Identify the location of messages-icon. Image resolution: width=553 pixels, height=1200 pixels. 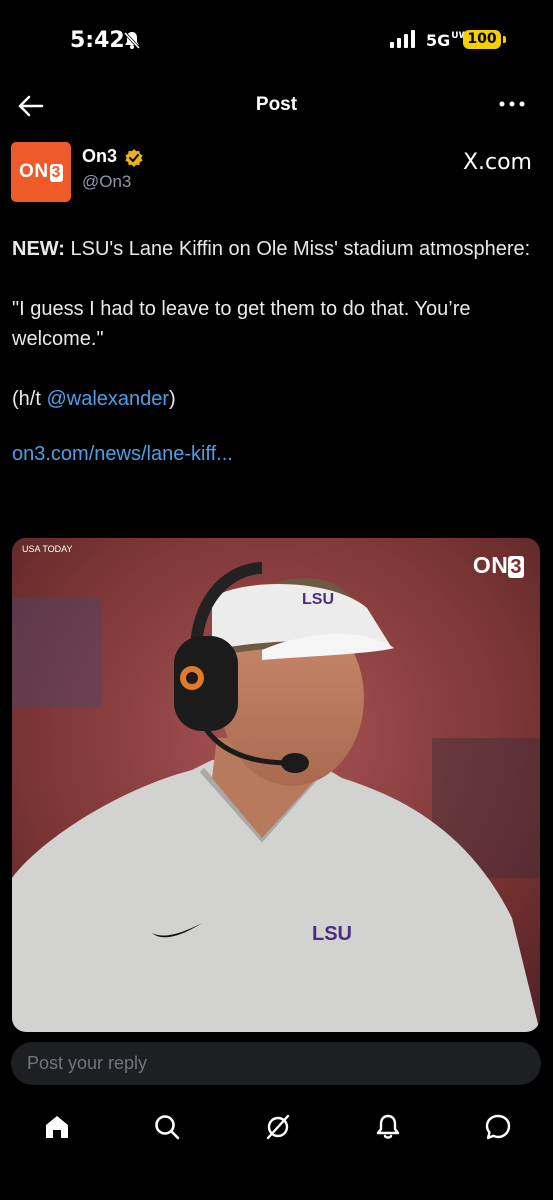
(498, 1127).